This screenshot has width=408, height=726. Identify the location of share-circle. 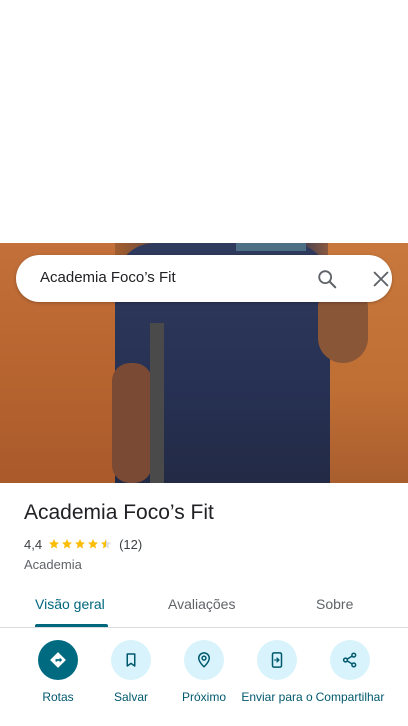
(350, 660).